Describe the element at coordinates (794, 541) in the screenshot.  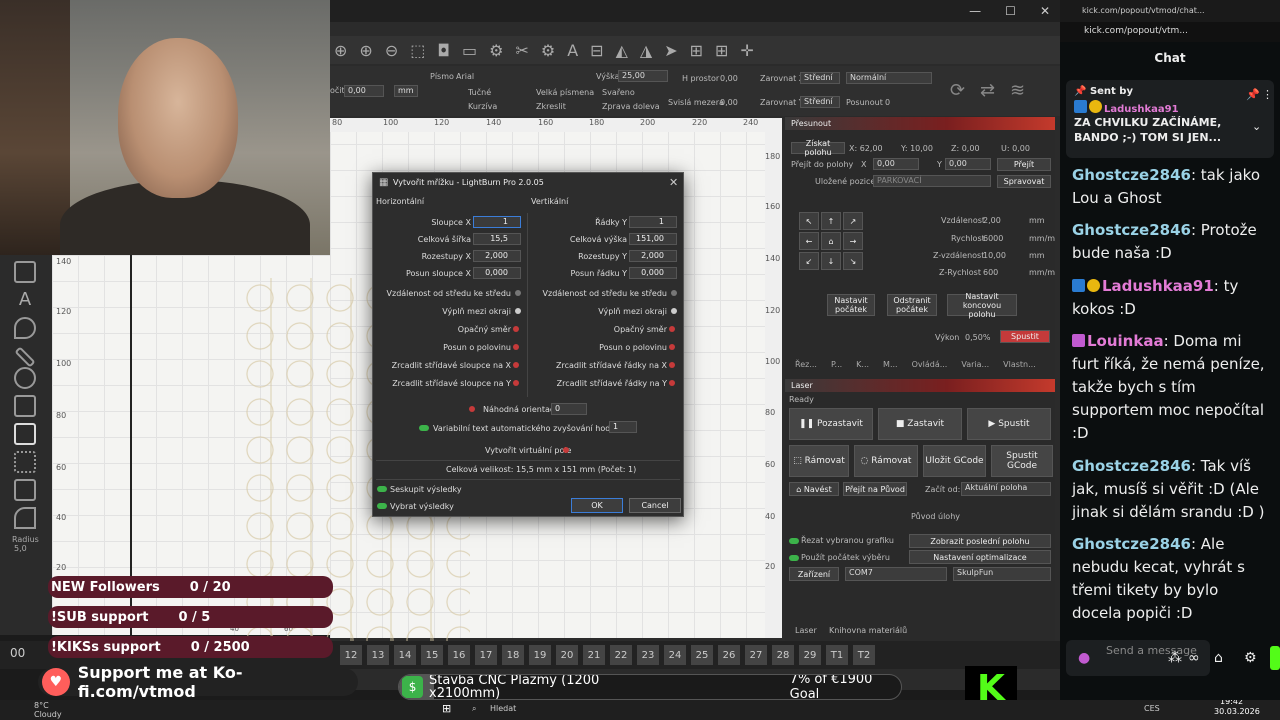
I see `cut-selected-toggle` at that location.